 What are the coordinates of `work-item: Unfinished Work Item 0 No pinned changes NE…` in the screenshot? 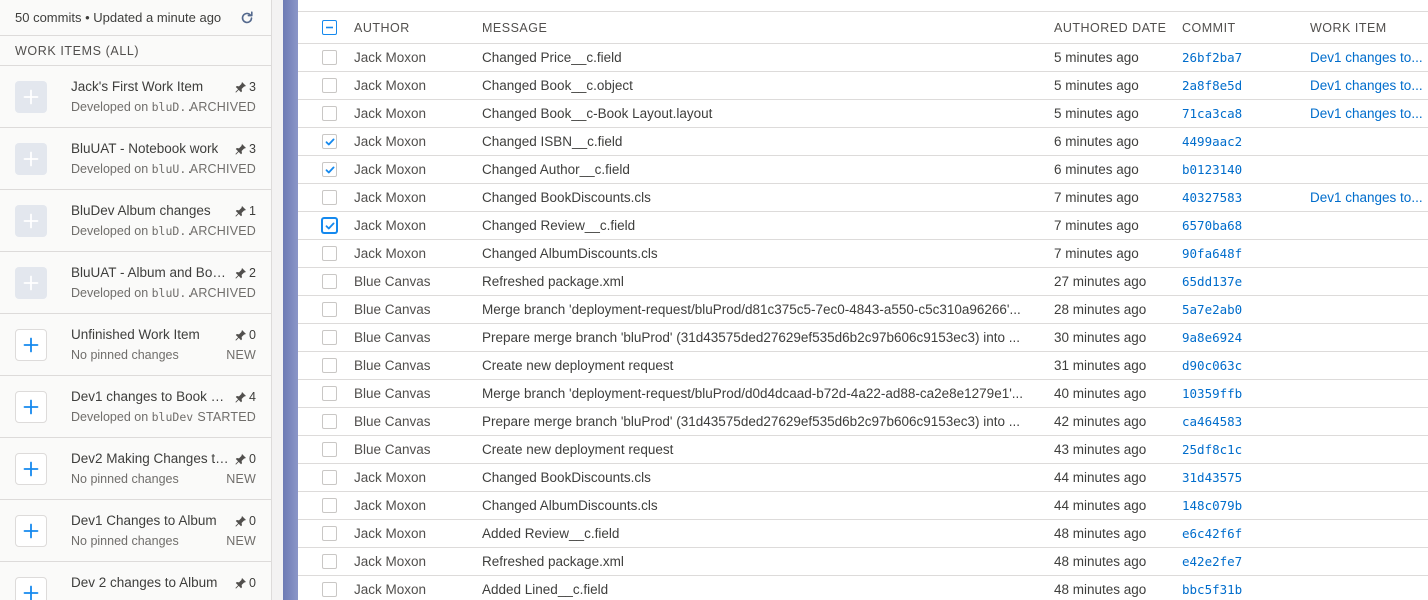 It's located at (135, 345).